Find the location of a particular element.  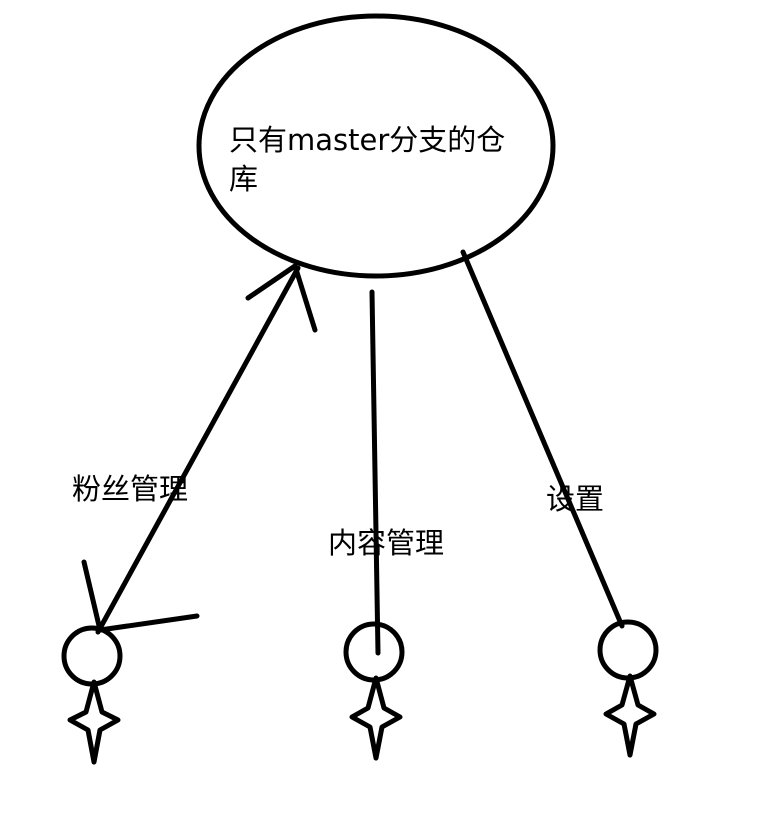

content-actor is located at coordinates (374, 691).